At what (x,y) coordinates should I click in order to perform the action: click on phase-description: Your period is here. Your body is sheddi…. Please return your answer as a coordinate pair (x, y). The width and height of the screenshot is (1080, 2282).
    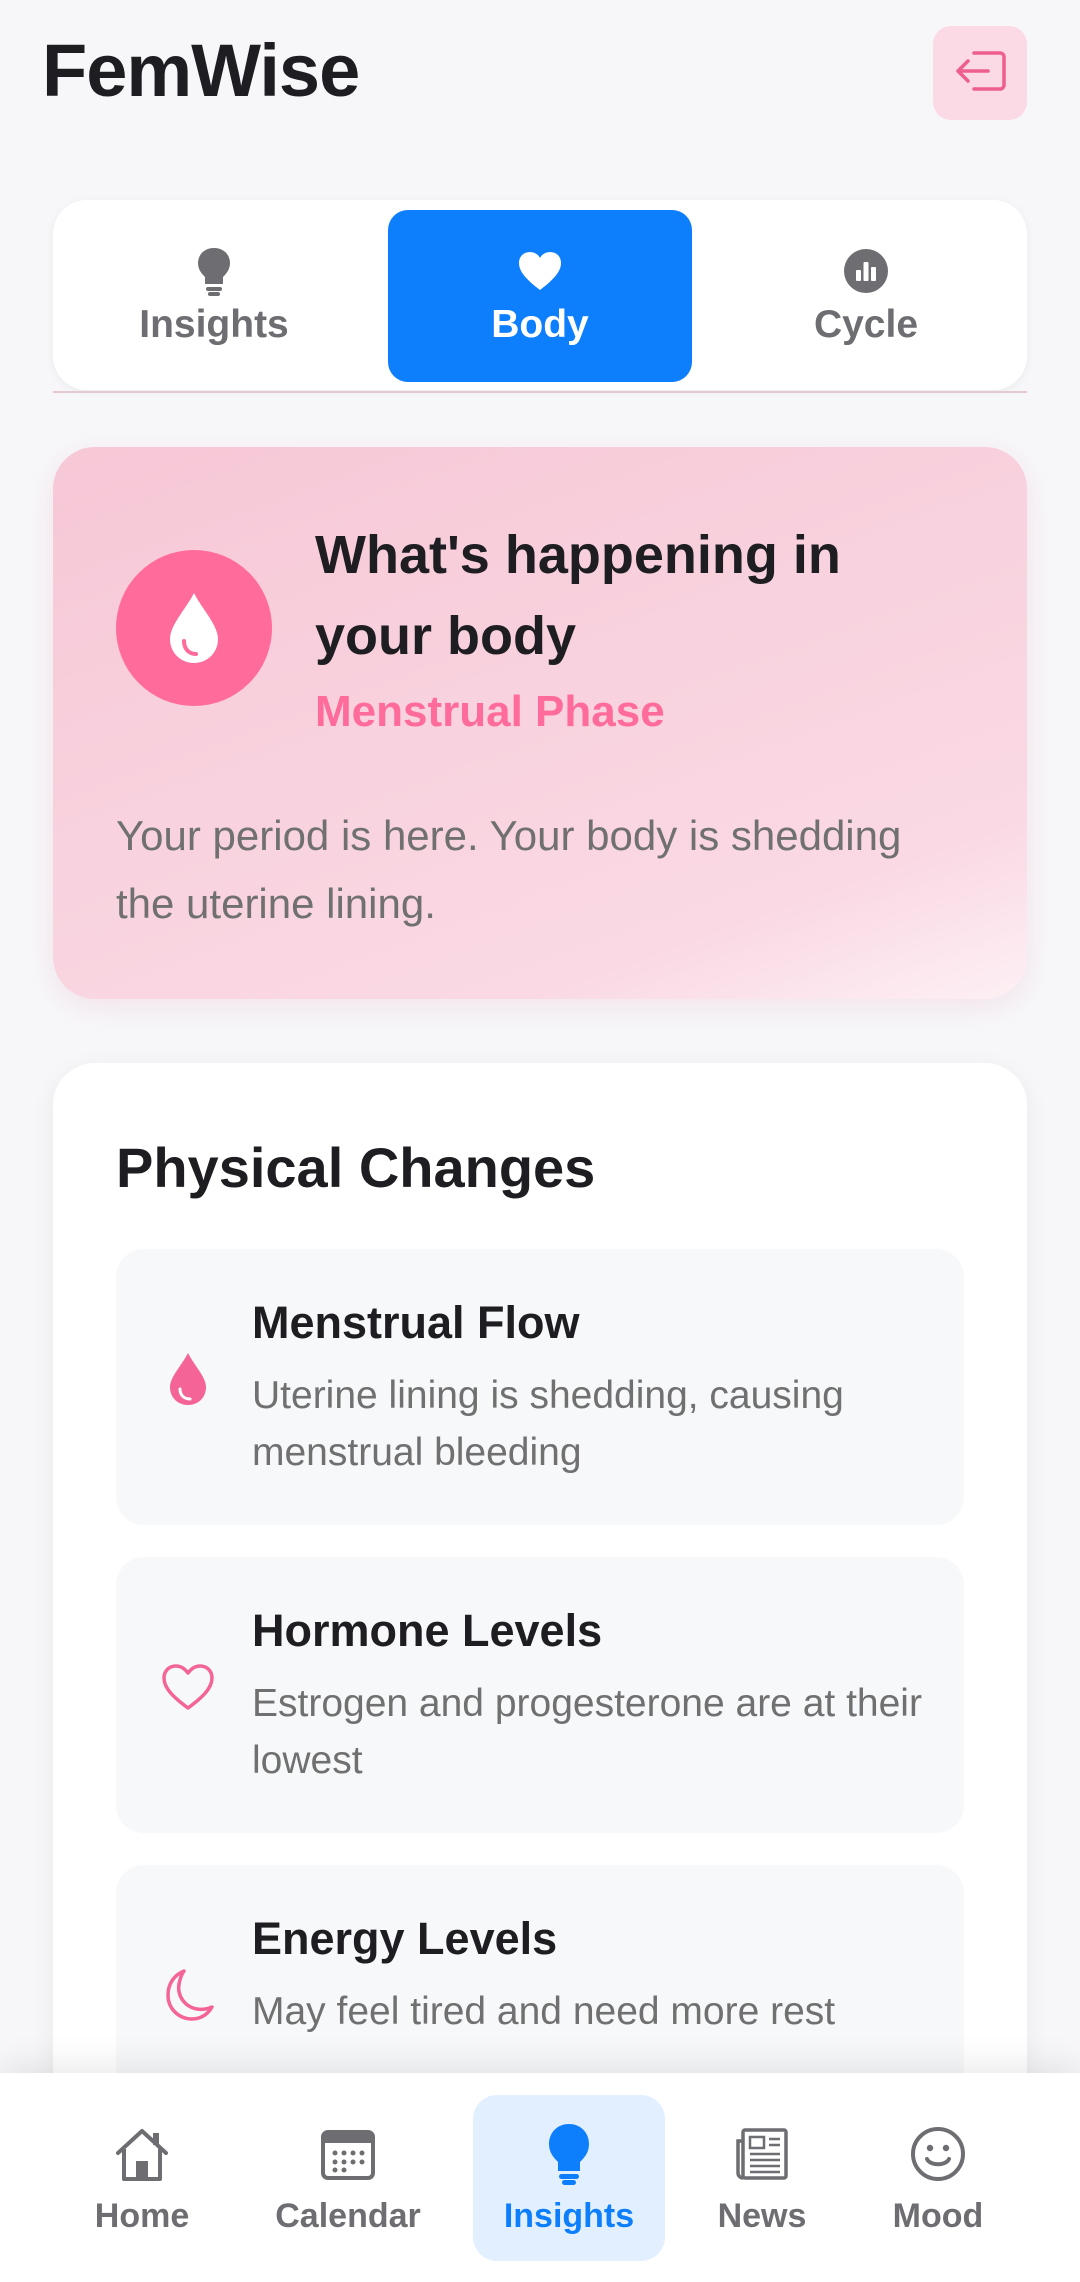
    Looking at the image, I should click on (509, 869).